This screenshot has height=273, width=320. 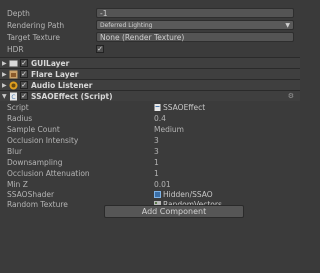 What do you see at coordinates (156, 151) in the screenshot?
I see `blur-value: 3` at bounding box center [156, 151].